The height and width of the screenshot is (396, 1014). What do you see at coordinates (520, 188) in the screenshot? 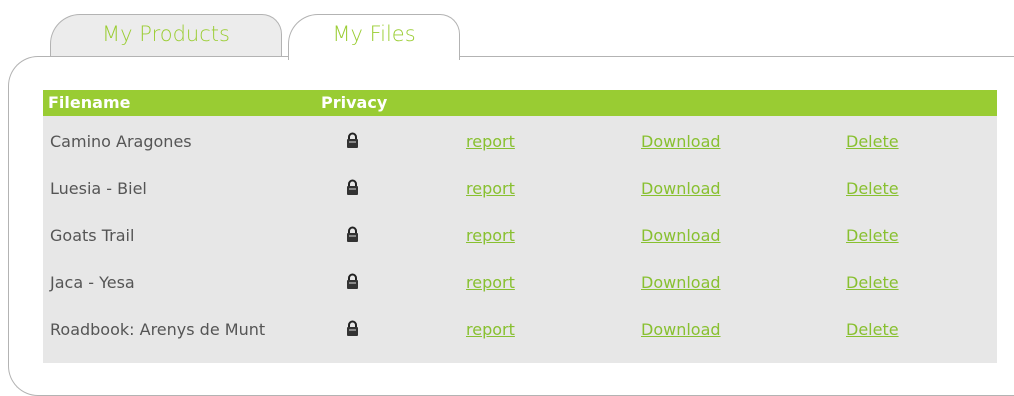
I see `table-row: Luesia - Biel report Download Delete` at bounding box center [520, 188].